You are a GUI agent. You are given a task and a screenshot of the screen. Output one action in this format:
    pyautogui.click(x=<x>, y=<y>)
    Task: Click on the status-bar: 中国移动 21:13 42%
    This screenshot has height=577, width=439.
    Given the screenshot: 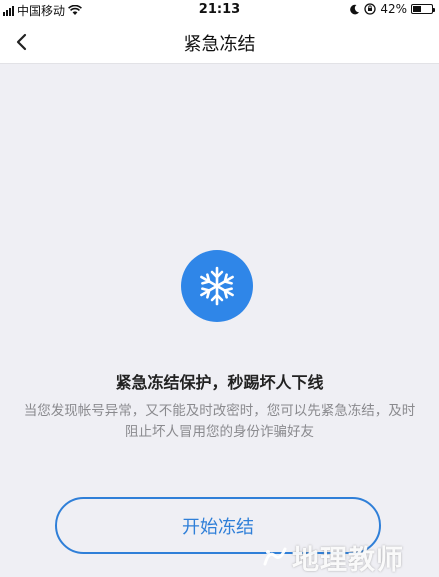 What is the action you would take?
    pyautogui.click(x=219, y=10)
    